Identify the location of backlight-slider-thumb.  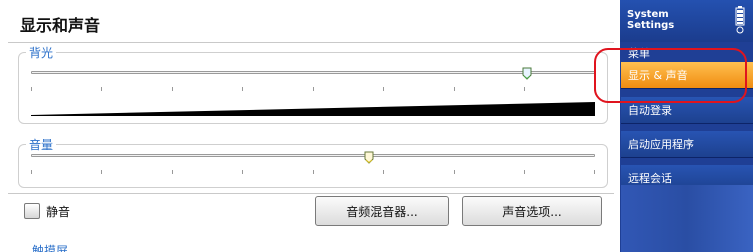
(527, 73).